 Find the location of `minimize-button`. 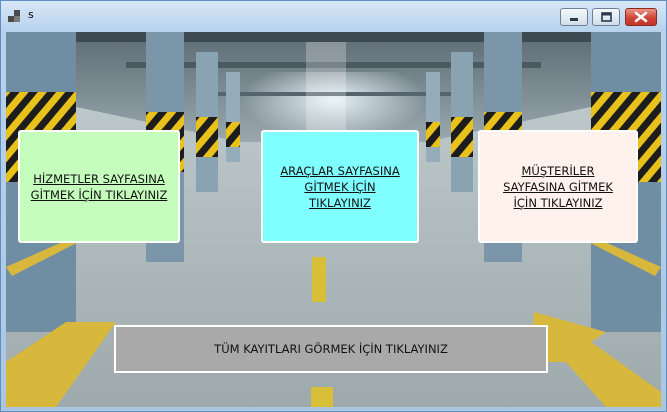

minimize-button is located at coordinates (574, 17).